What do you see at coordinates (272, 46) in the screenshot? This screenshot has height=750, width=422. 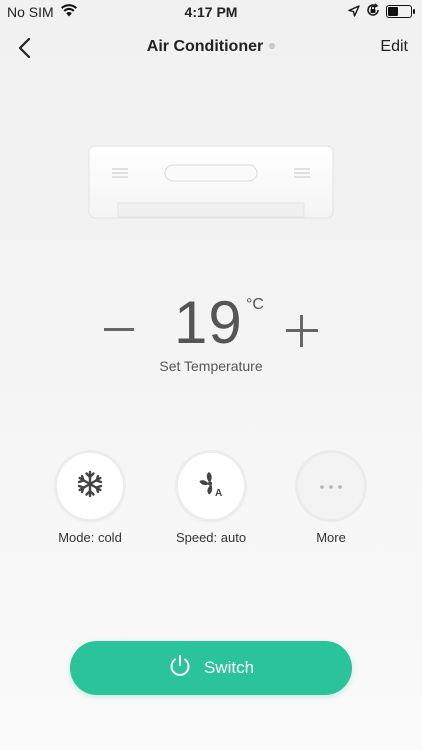 I see `online-status-dot` at bounding box center [272, 46].